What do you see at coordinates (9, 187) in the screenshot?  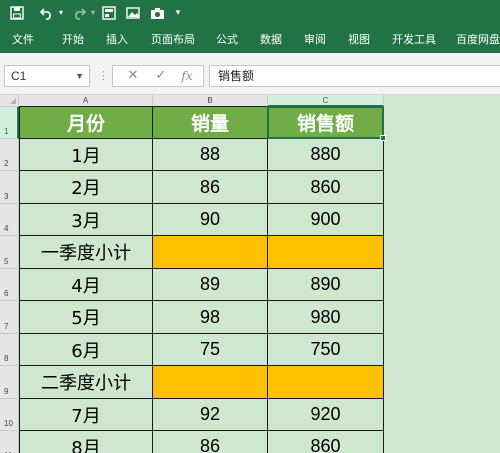 I see `row-header: 3` at bounding box center [9, 187].